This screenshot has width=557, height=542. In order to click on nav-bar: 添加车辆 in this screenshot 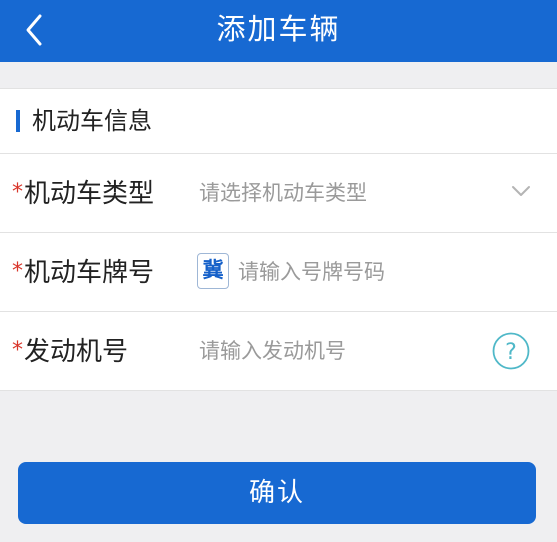, I will do `click(278, 31)`.